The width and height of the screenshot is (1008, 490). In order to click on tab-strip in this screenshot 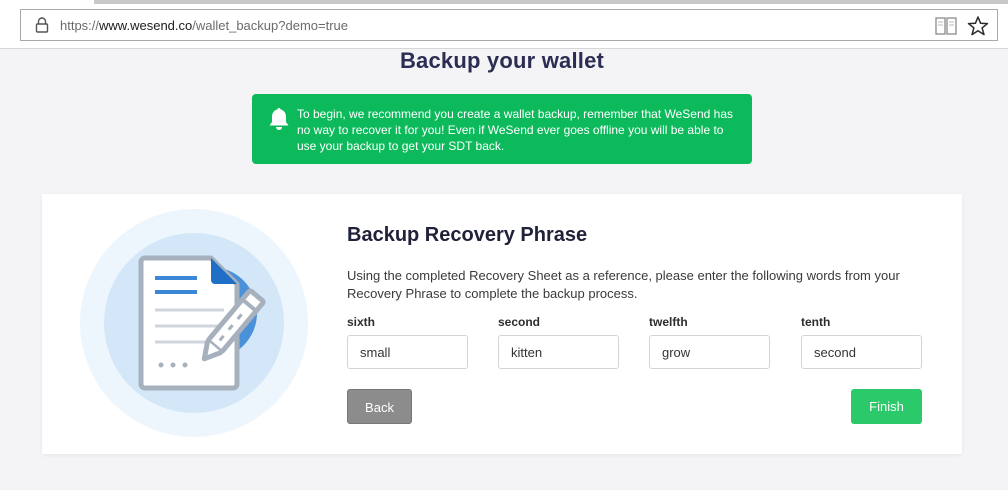, I will do `click(504, 2)`.